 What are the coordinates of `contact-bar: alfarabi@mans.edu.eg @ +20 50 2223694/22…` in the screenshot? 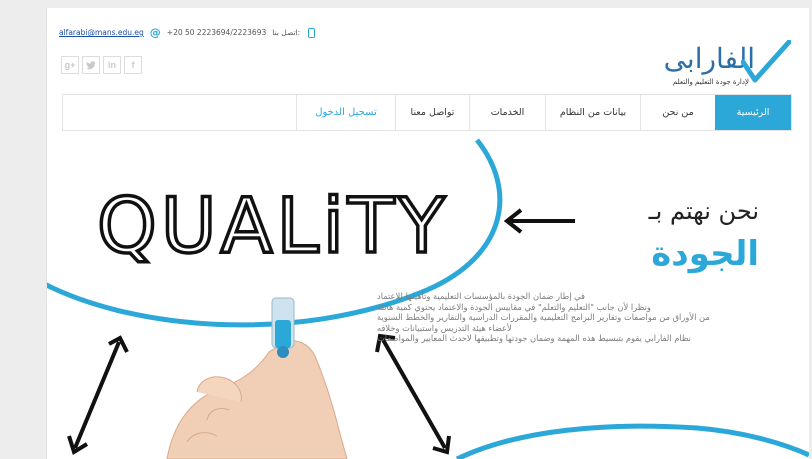 It's located at (187, 32).